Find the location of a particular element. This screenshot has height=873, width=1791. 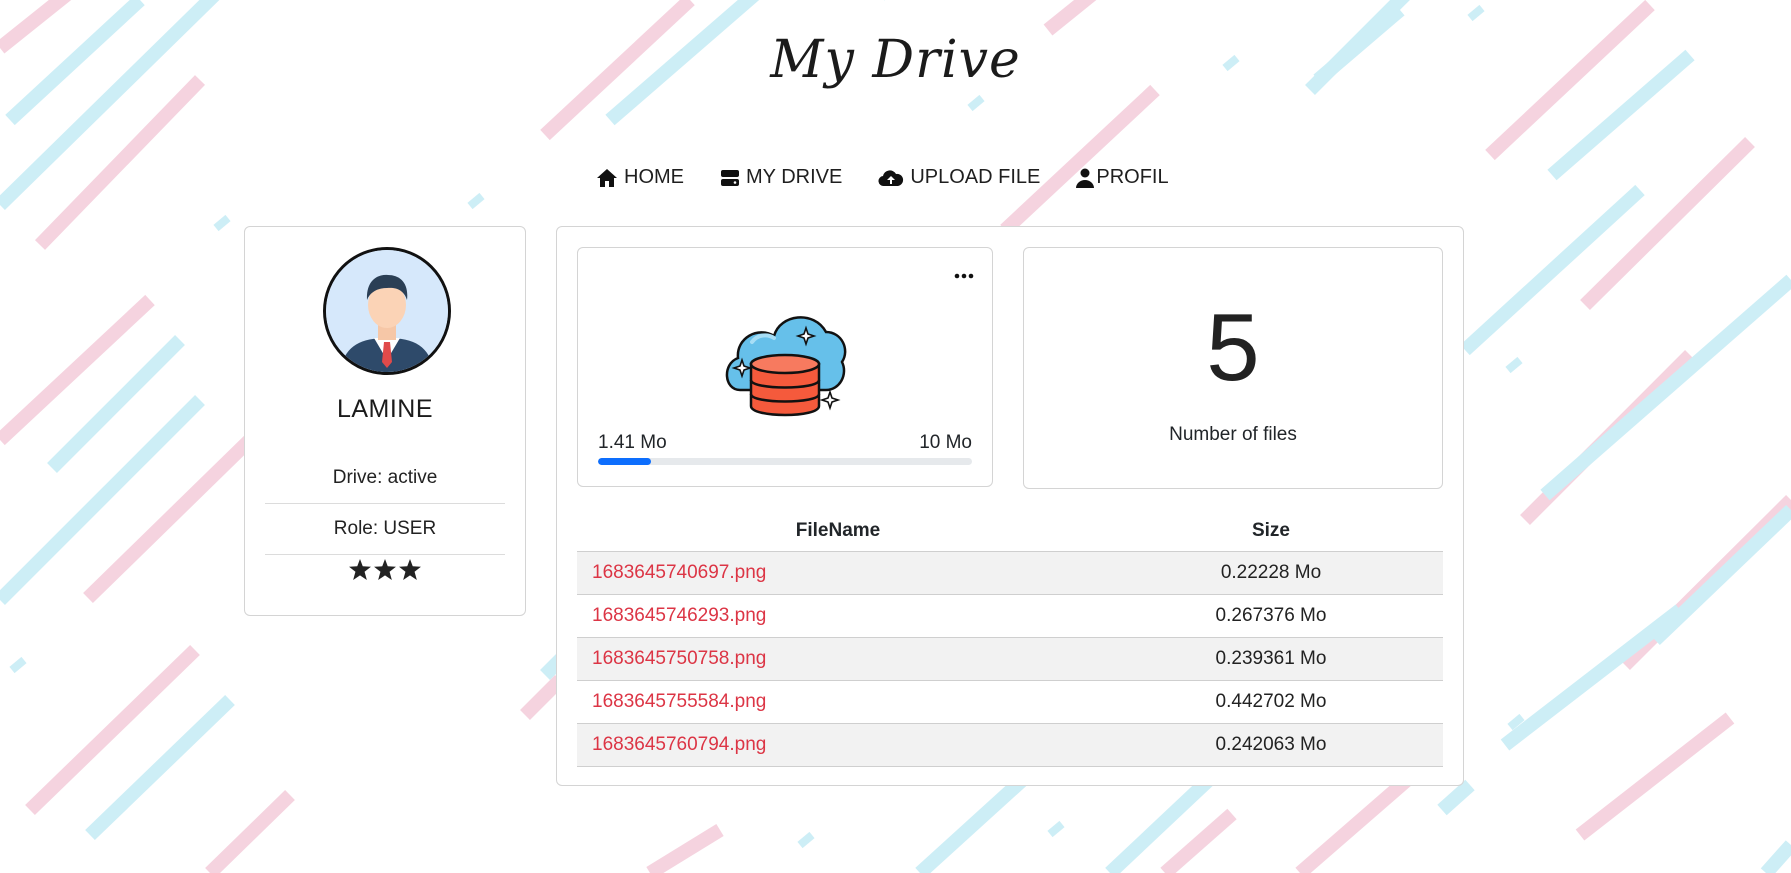

storage-progress-fill is located at coordinates (624, 461).